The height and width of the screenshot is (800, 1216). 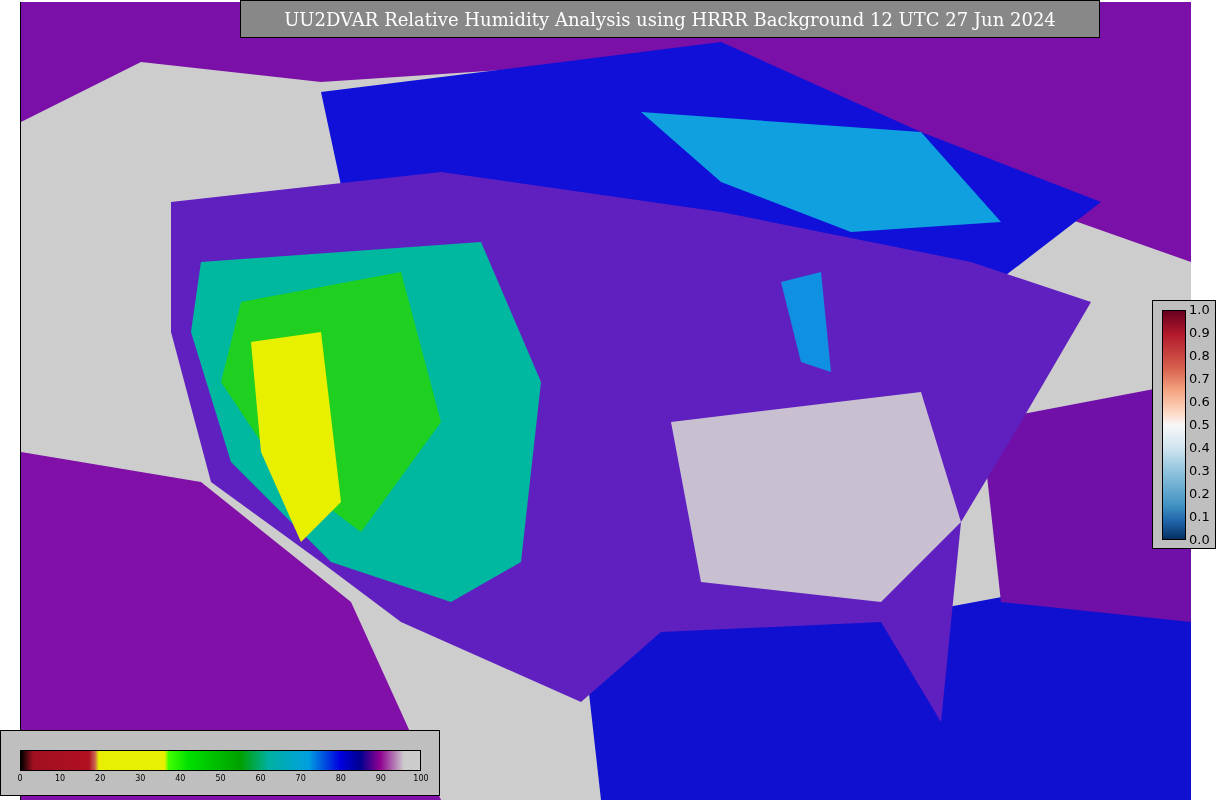 I want to click on tick-label: 100, so click(x=421, y=778).